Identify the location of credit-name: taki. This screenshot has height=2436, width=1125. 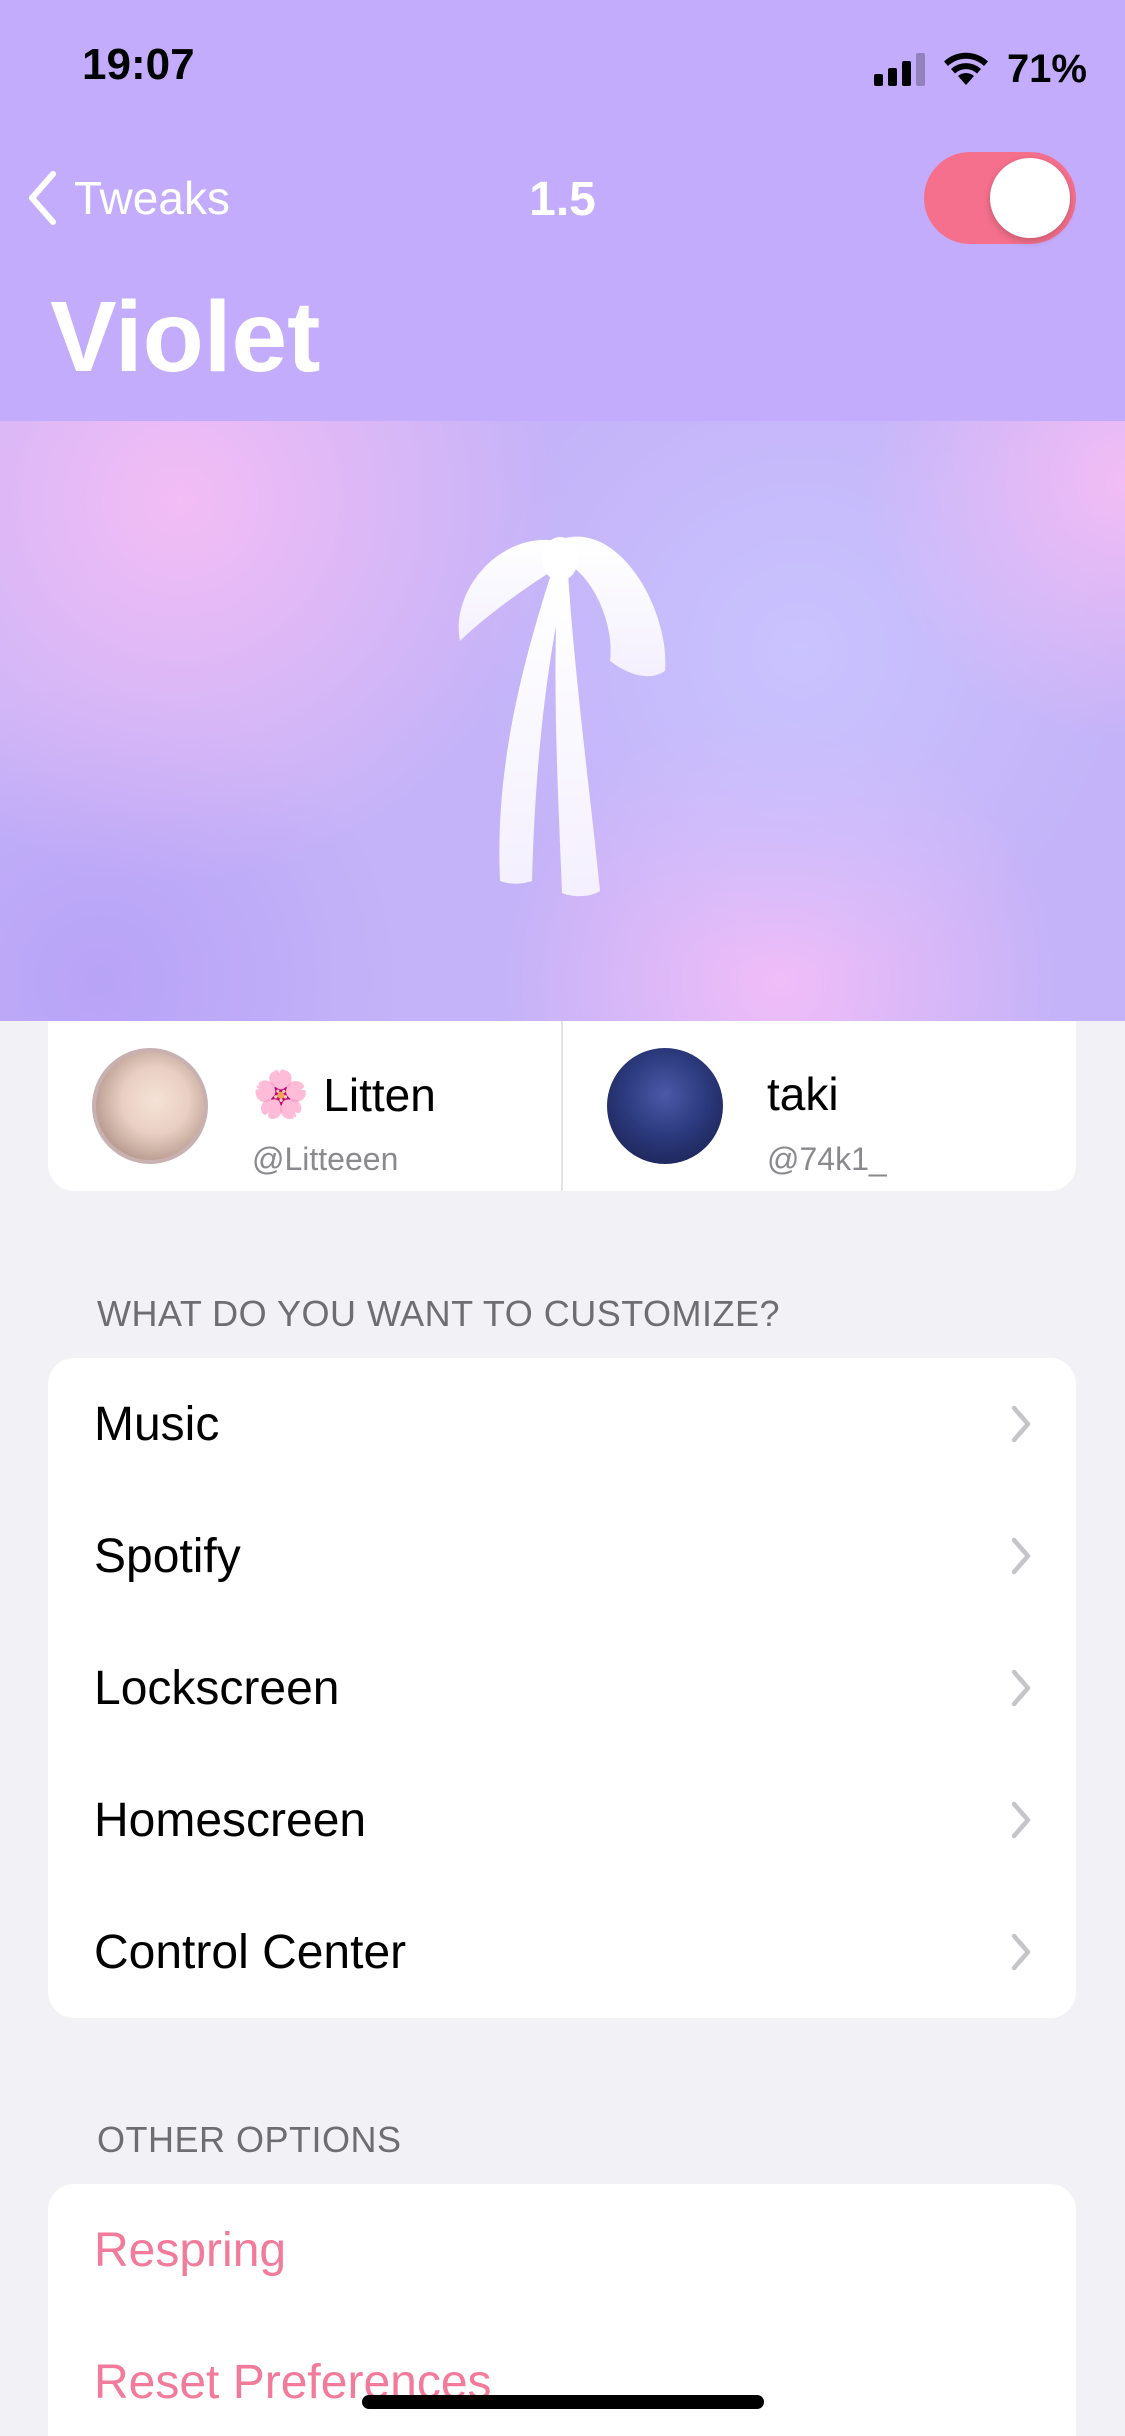
(803, 1094).